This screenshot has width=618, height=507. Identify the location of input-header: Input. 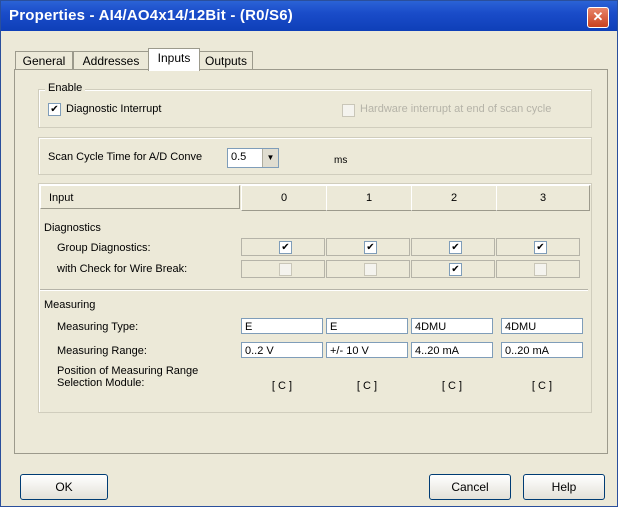
(140, 197).